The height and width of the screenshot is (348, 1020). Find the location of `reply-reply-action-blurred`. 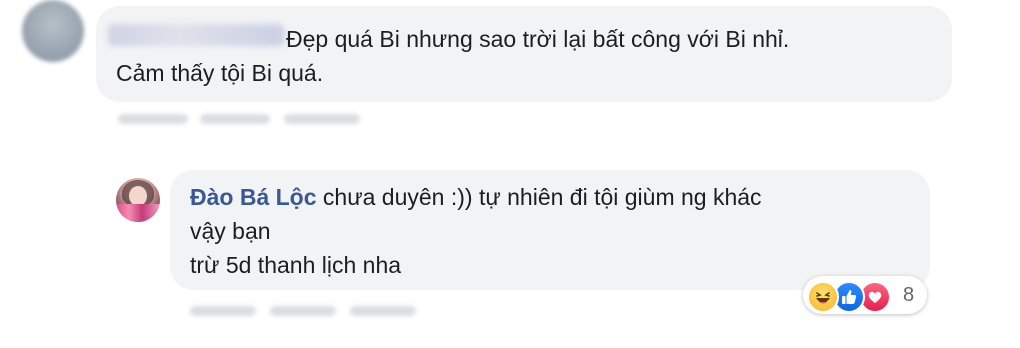

reply-reply-action-blurred is located at coordinates (303, 311).